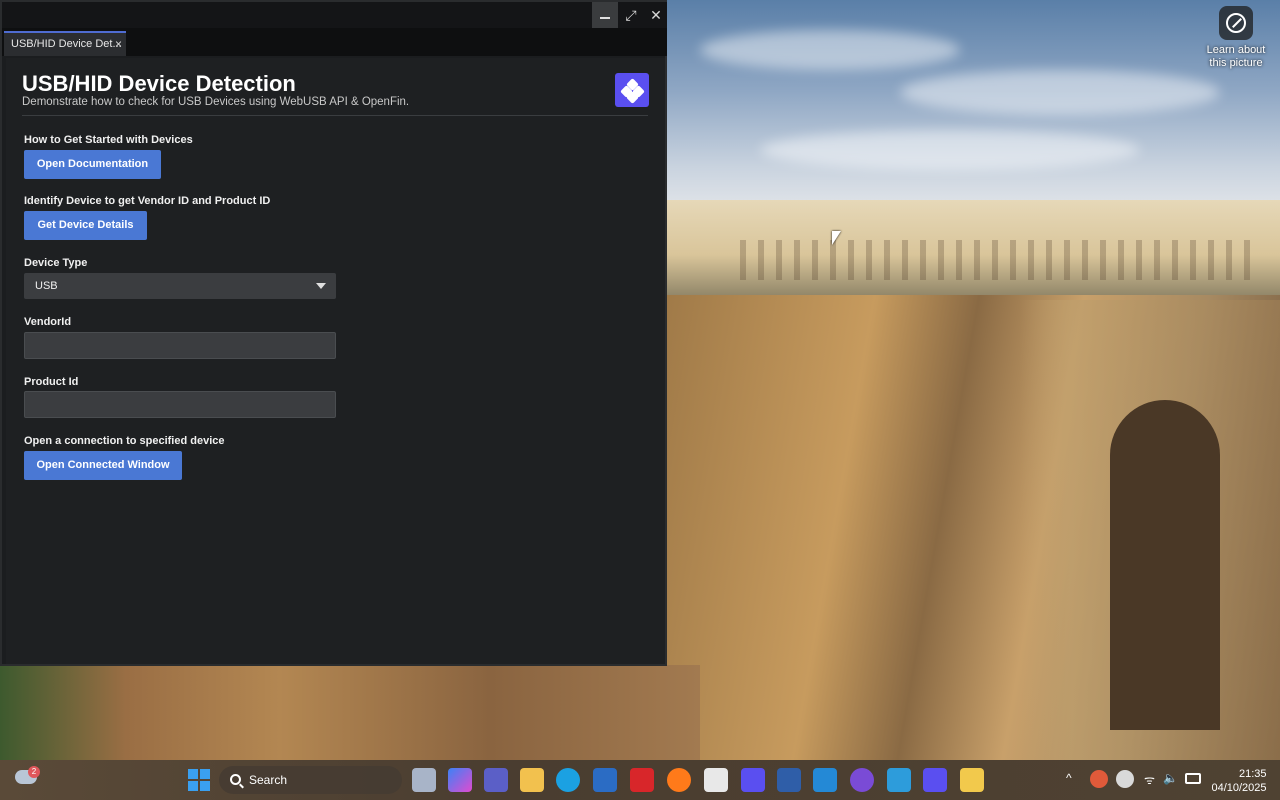 Image resolution: width=1280 pixels, height=800 pixels. I want to click on notification-badge: 2, so click(34, 772).